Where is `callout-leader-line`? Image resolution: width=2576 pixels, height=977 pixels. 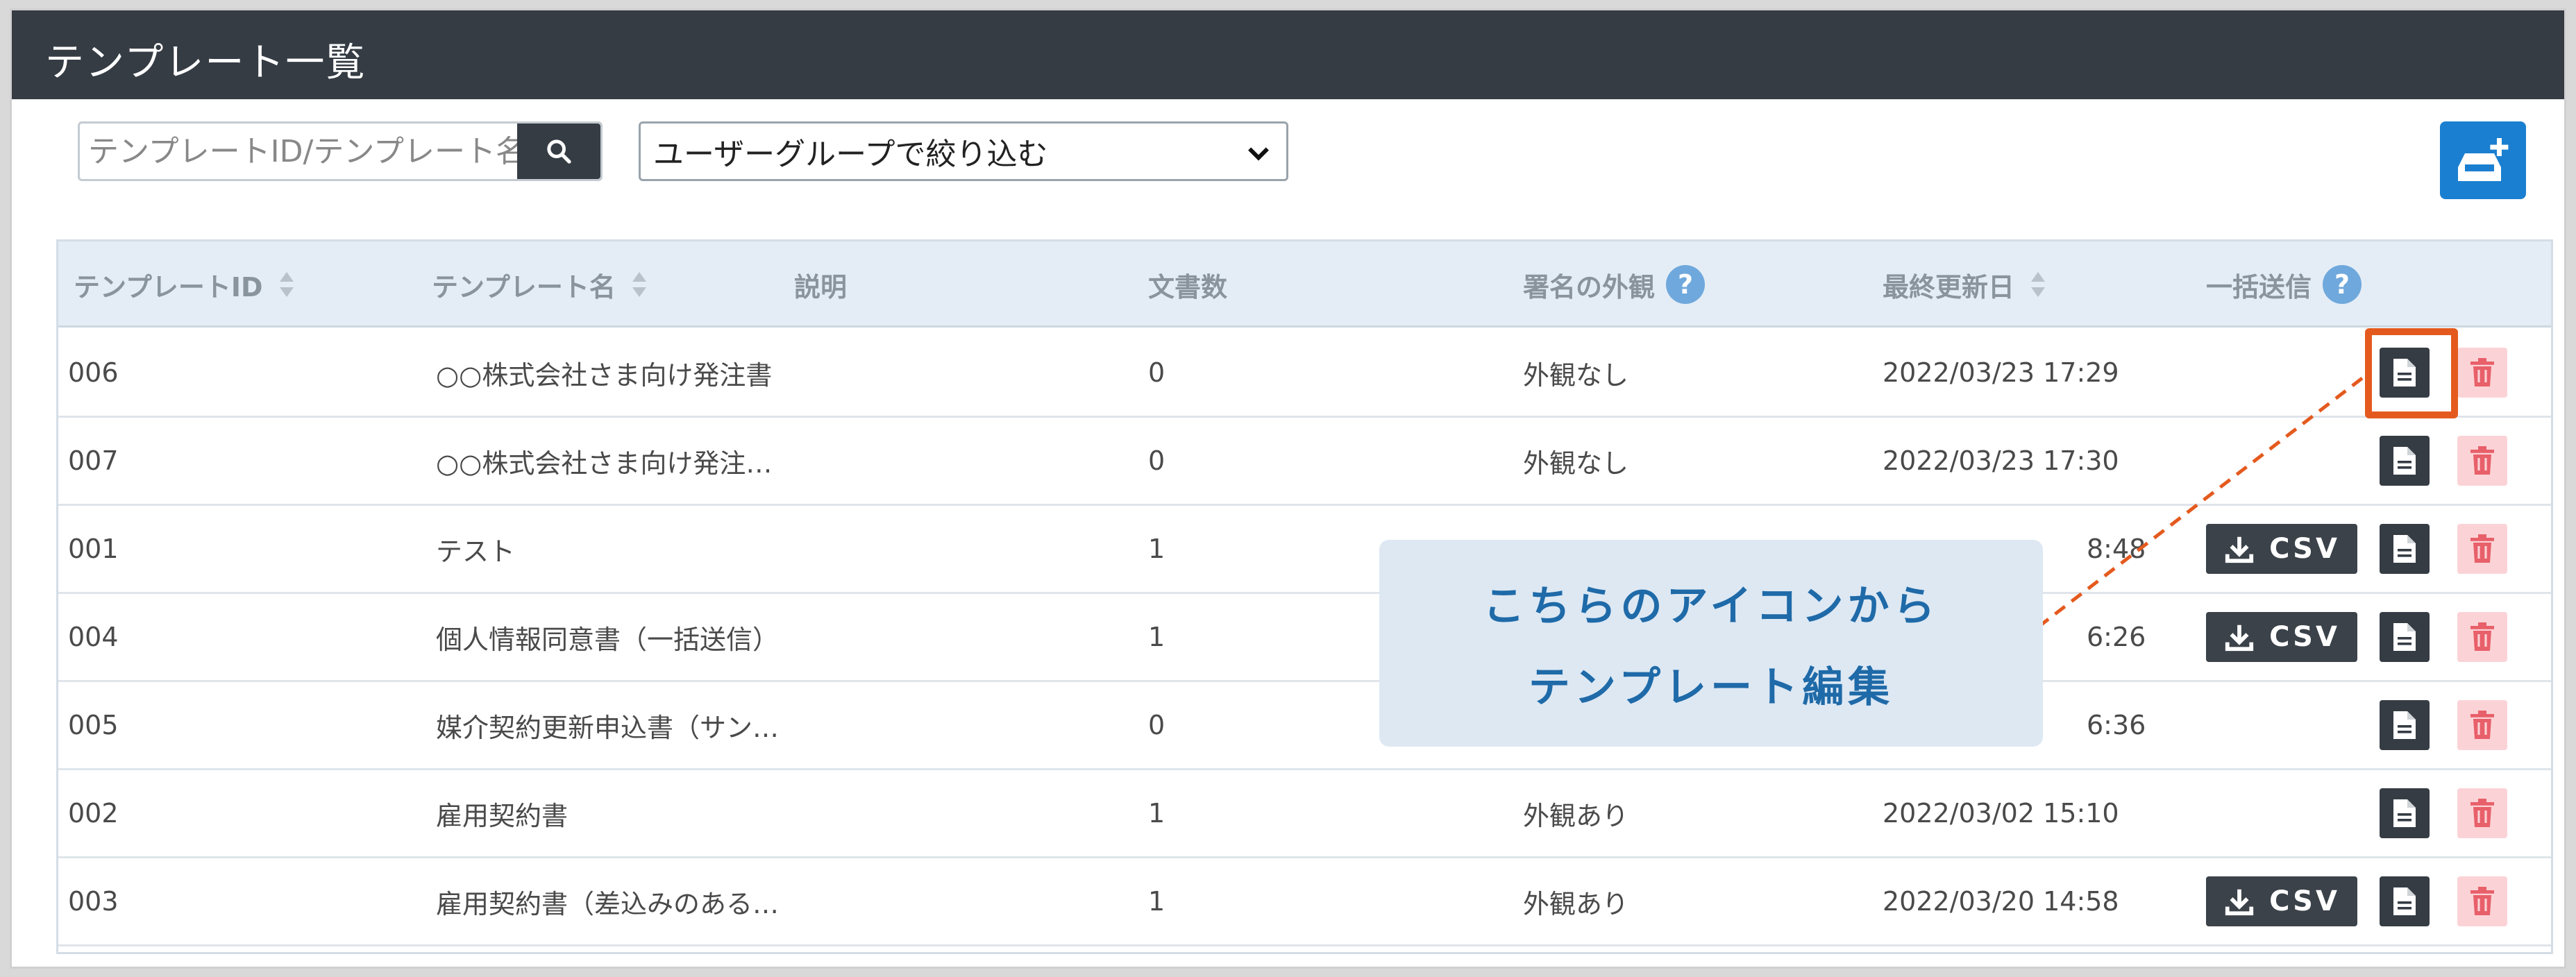 callout-leader-line is located at coordinates (2200, 502).